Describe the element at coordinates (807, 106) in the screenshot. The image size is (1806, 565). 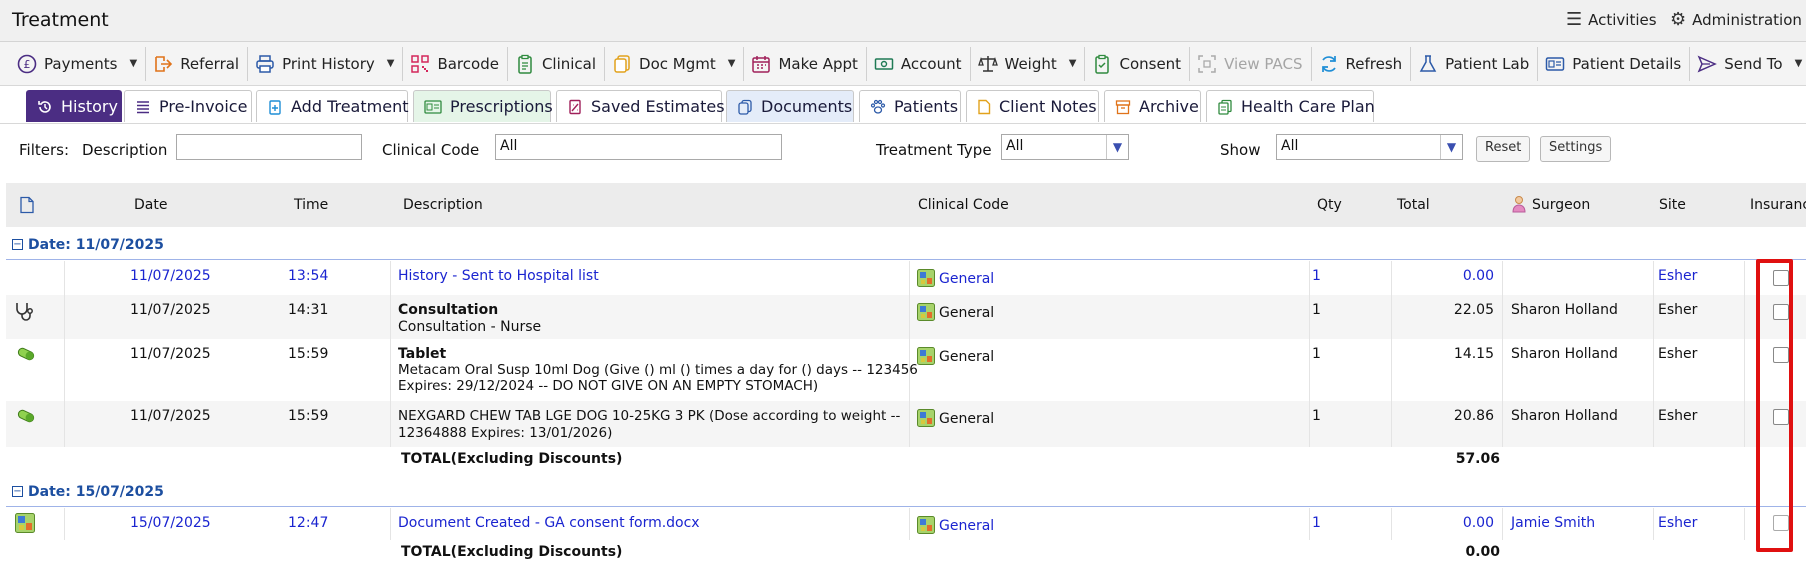
I see `tab-documents-label: Documents` at that location.